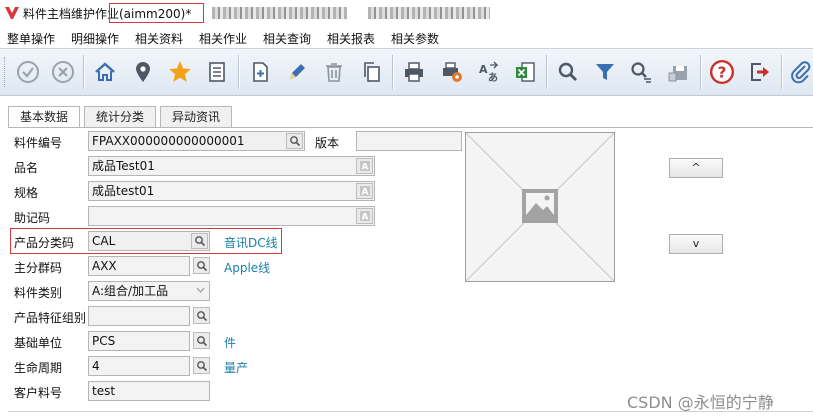  Describe the element at coordinates (414, 72) in the screenshot. I see `print-button` at that location.